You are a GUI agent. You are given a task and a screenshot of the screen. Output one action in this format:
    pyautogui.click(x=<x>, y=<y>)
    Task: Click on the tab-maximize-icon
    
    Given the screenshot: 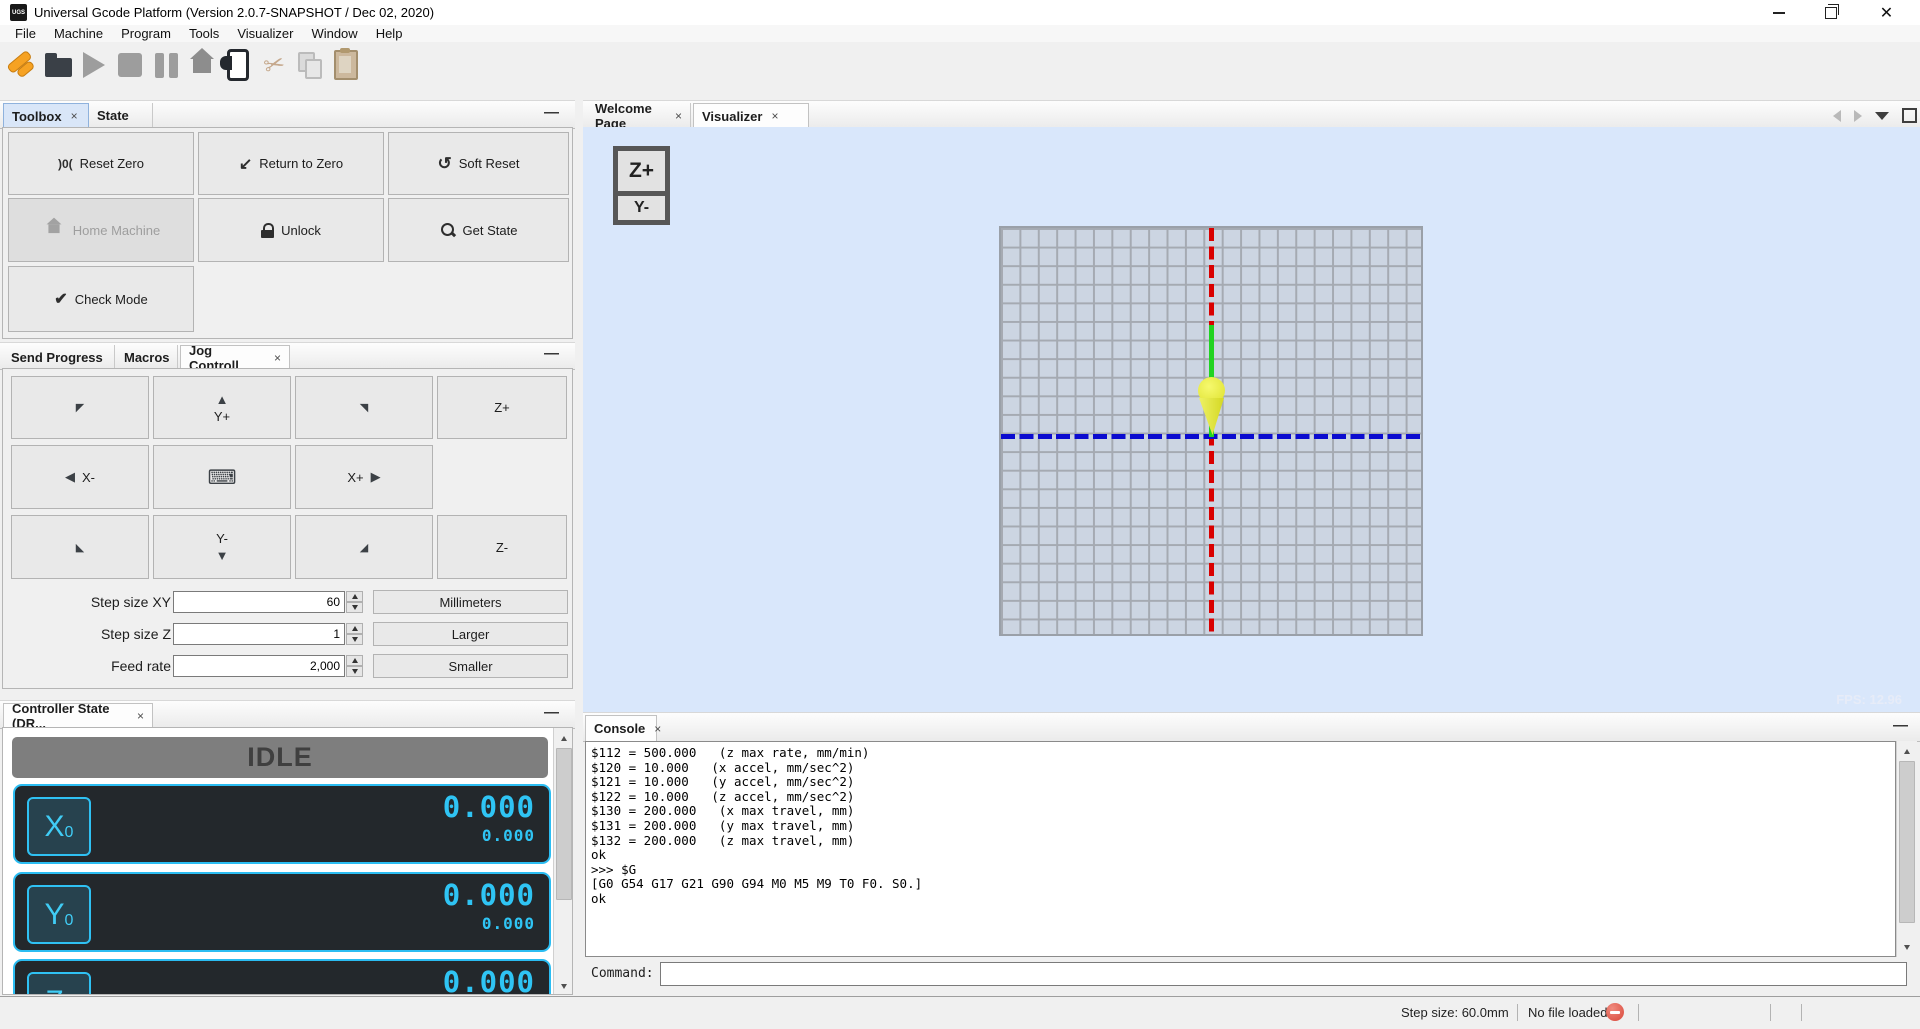 What is the action you would take?
    pyautogui.click(x=1909, y=115)
    